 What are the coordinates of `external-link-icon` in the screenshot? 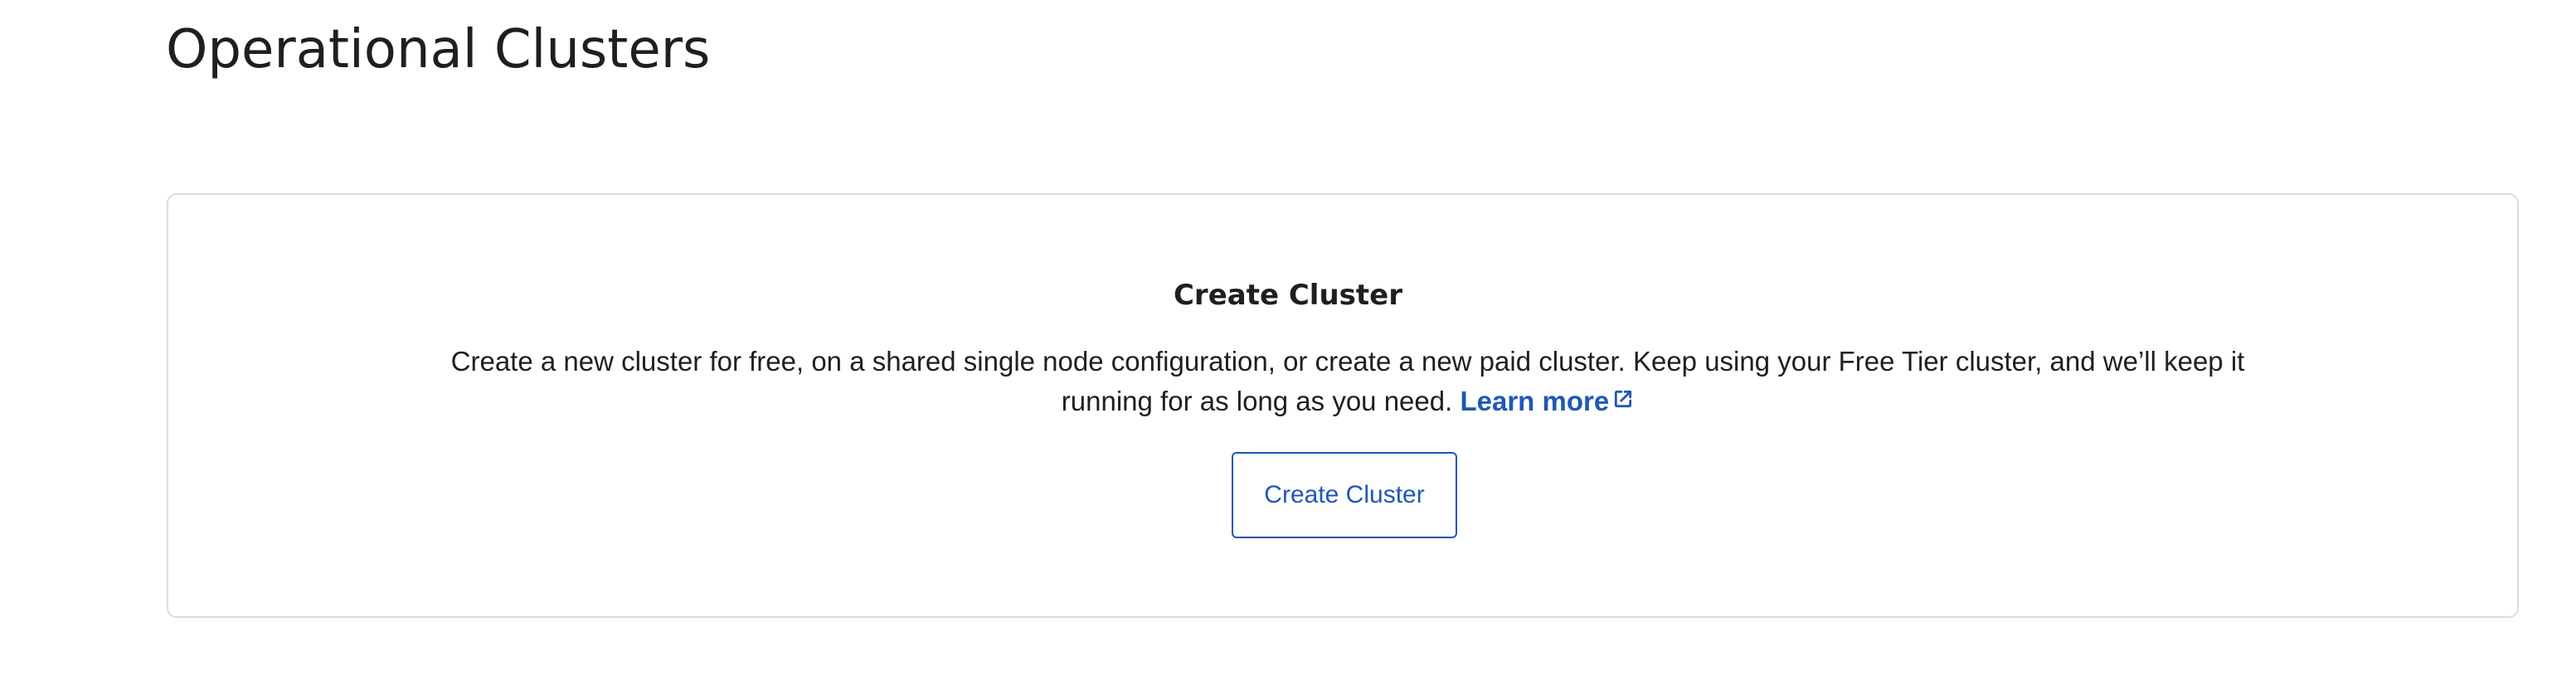 It's located at (1623, 400).